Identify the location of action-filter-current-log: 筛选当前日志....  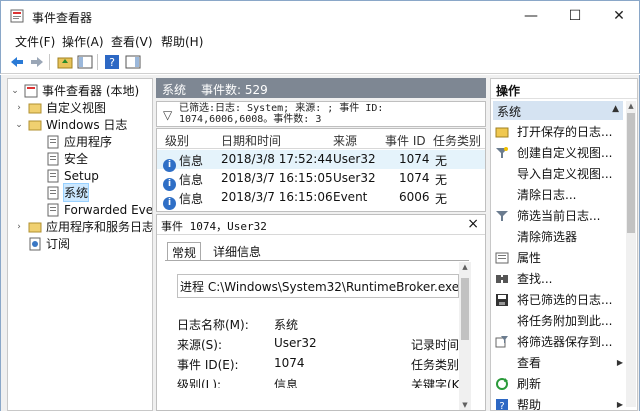
(561, 215).